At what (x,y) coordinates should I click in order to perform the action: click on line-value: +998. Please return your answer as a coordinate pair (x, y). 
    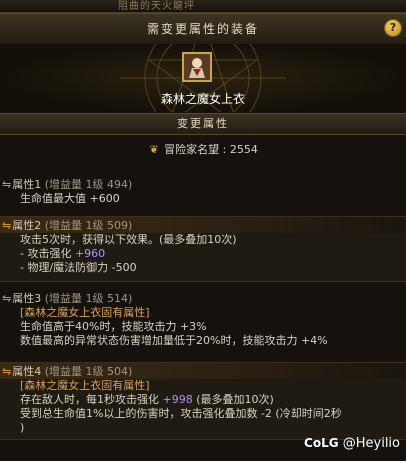
    Looking at the image, I should click on (177, 399).